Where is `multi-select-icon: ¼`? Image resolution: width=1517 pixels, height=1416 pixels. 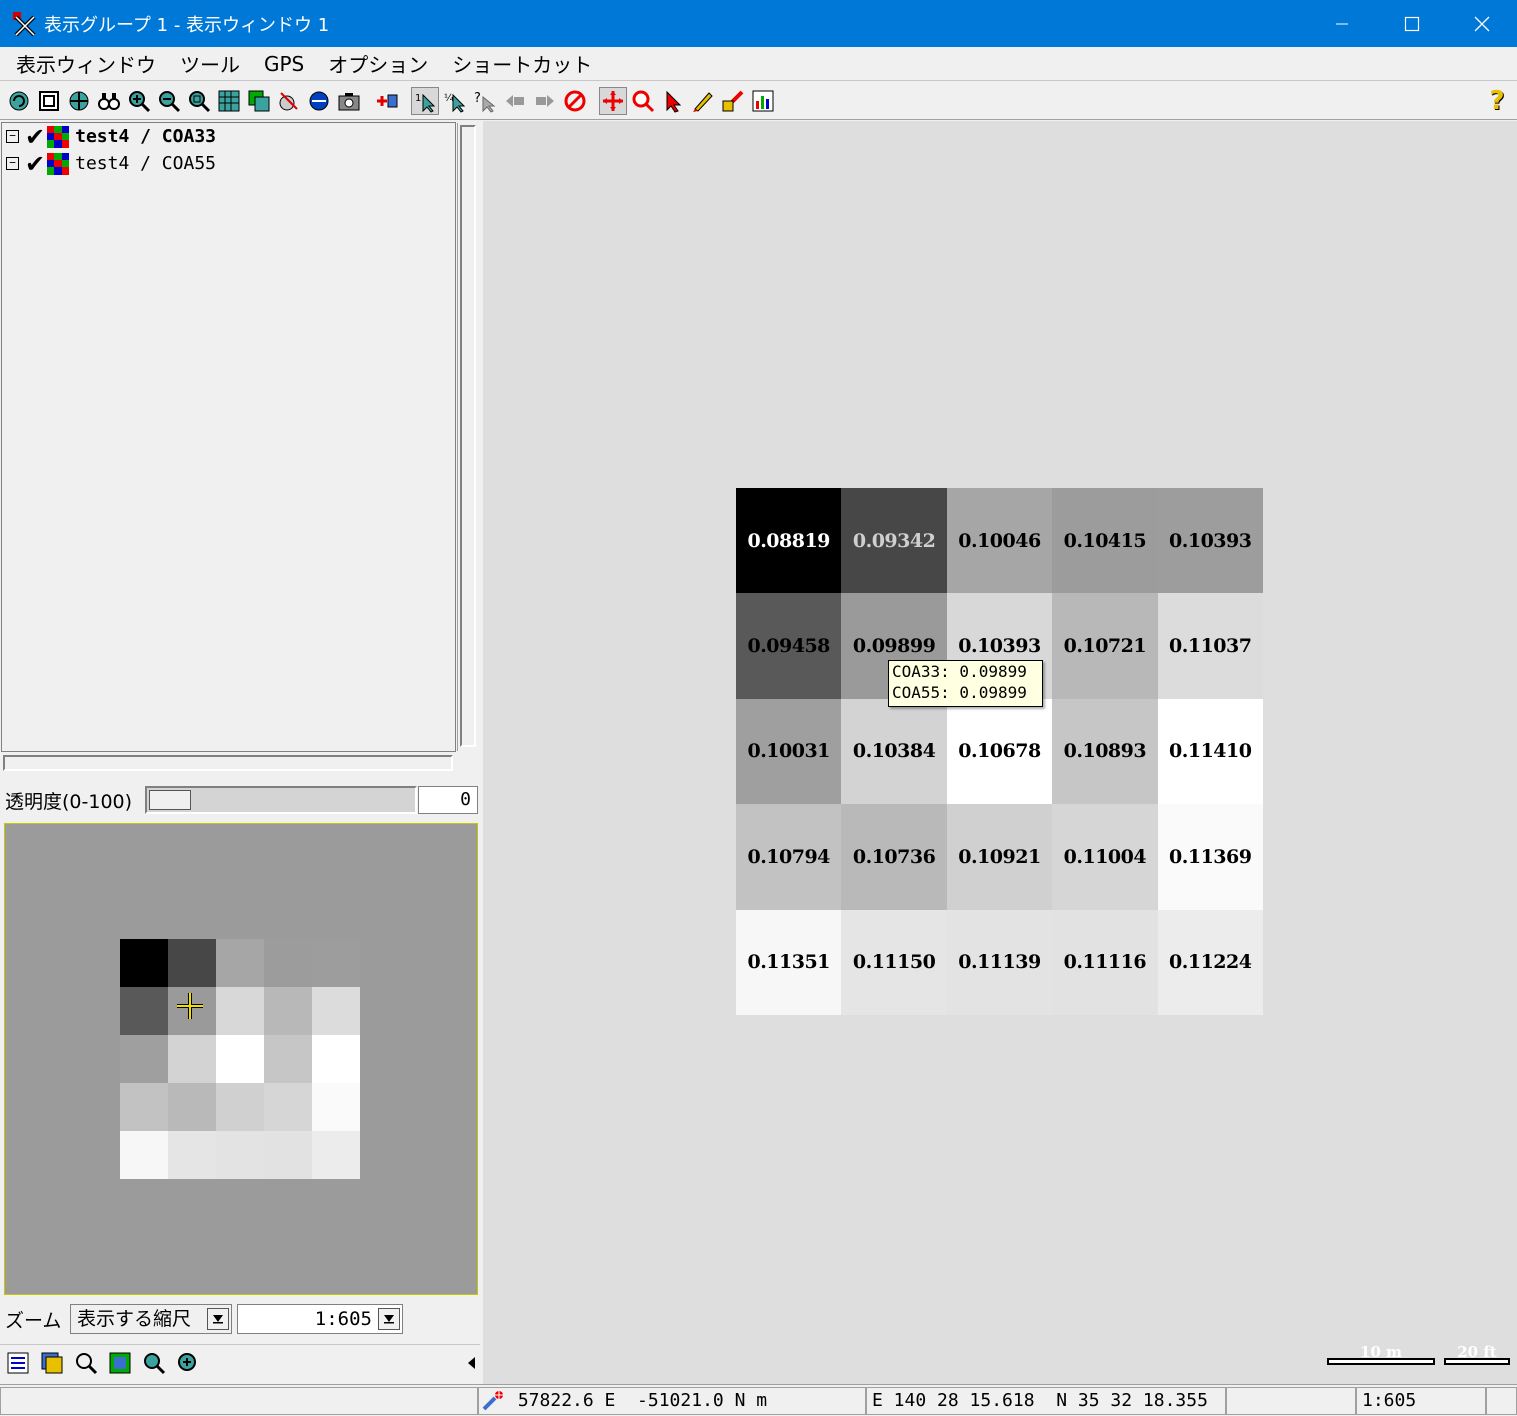 multi-select-icon: ¼ is located at coordinates (455, 101).